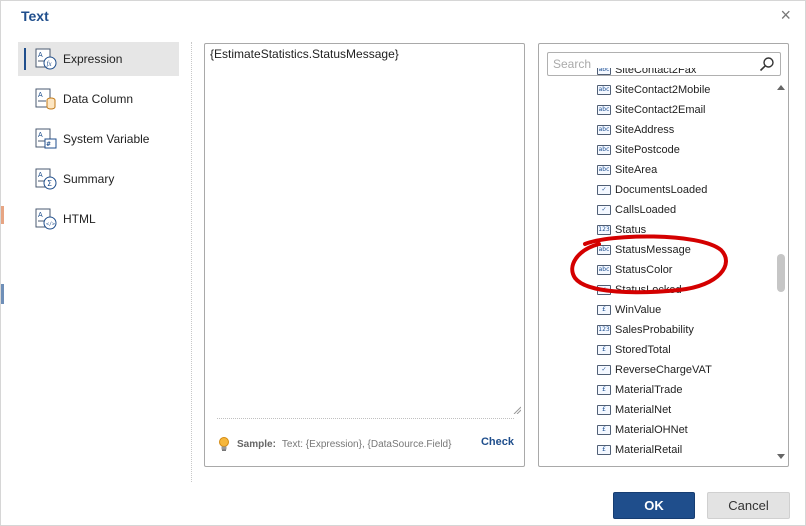 This screenshot has width=806, height=526. Describe the element at coordinates (98, 219) in the screenshot. I see `sidebar-item-html: A </> HTML` at that location.